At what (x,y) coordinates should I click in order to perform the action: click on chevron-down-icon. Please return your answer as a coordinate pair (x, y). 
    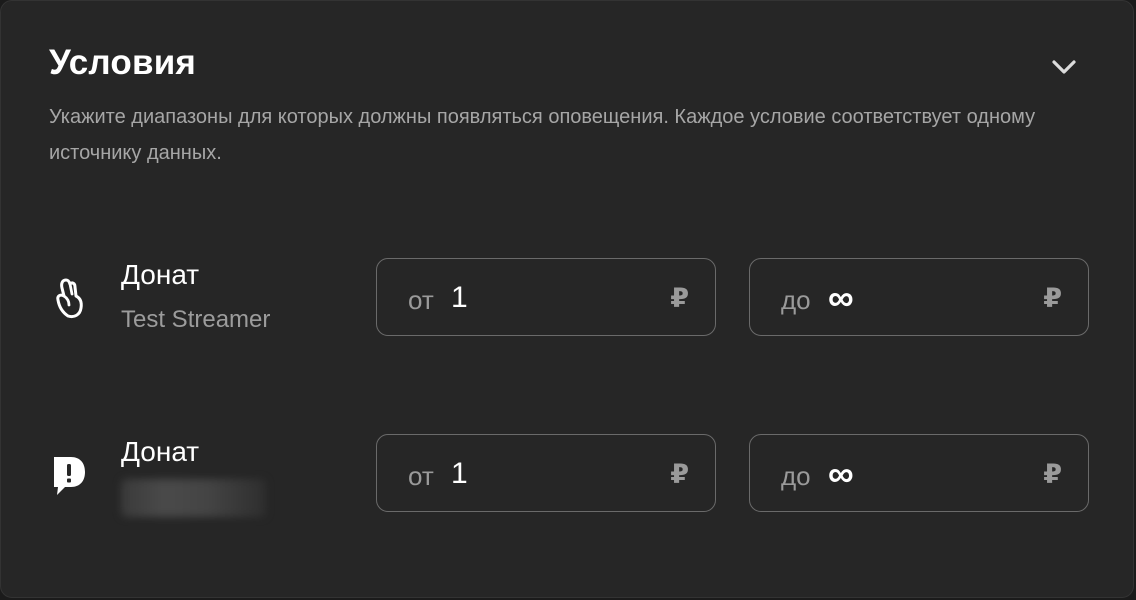
    Looking at the image, I should click on (1064, 67).